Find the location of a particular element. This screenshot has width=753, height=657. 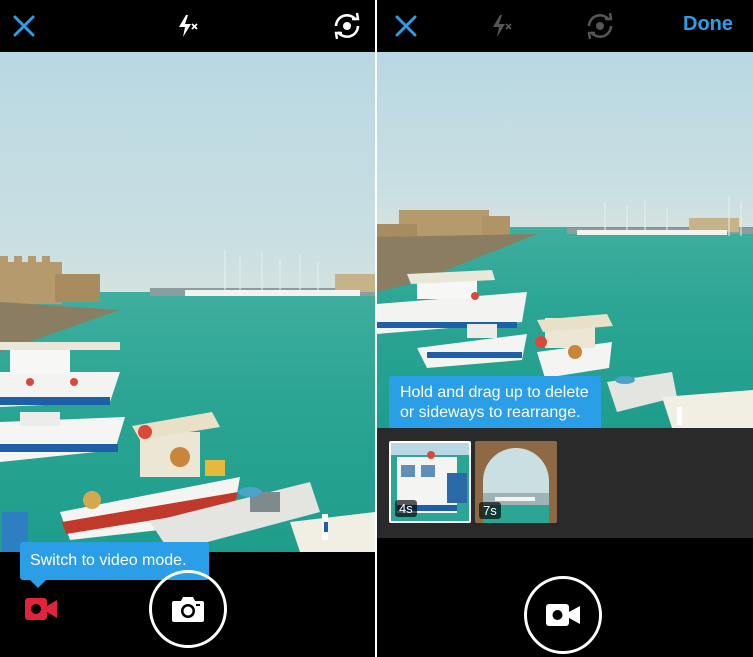

clip-duration: 7s is located at coordinates (490, 510).